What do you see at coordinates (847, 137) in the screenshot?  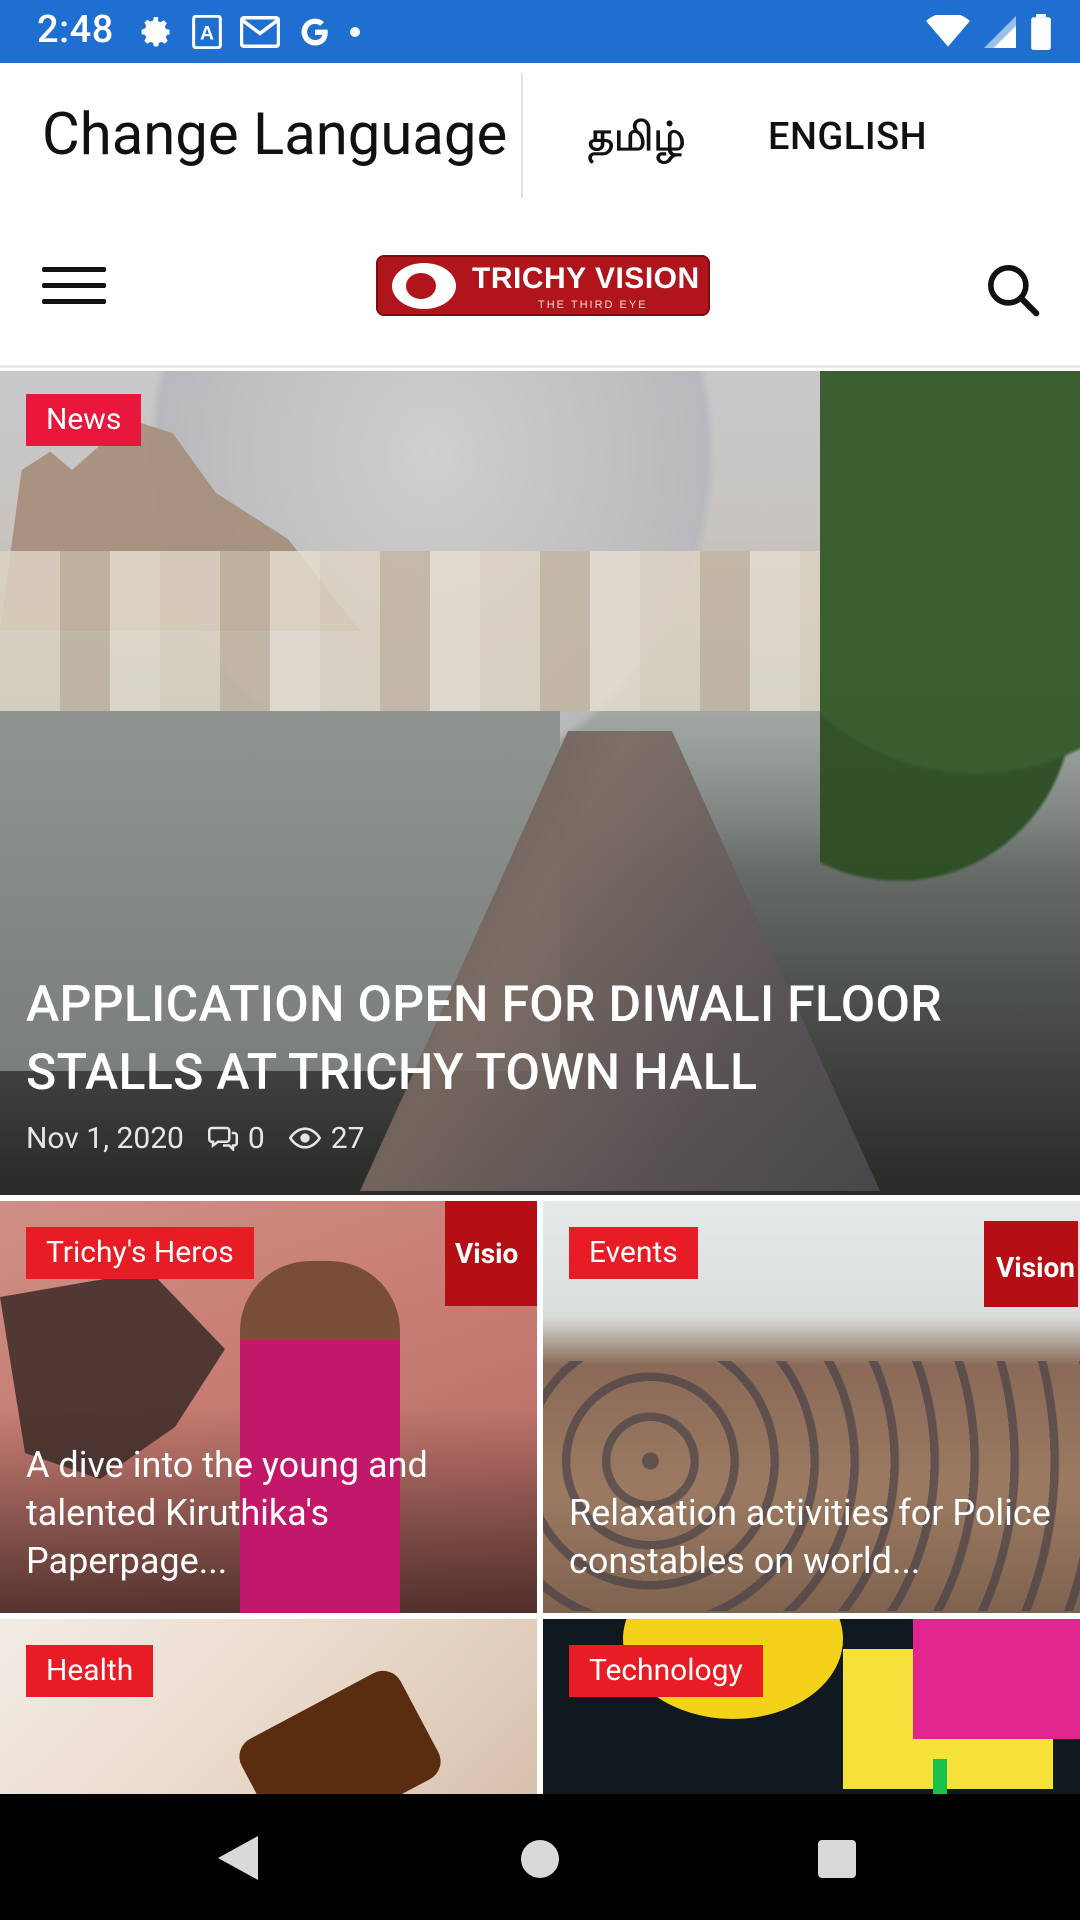 I see `language-option-english: ENGLISH` at bounding box center [847, 137].